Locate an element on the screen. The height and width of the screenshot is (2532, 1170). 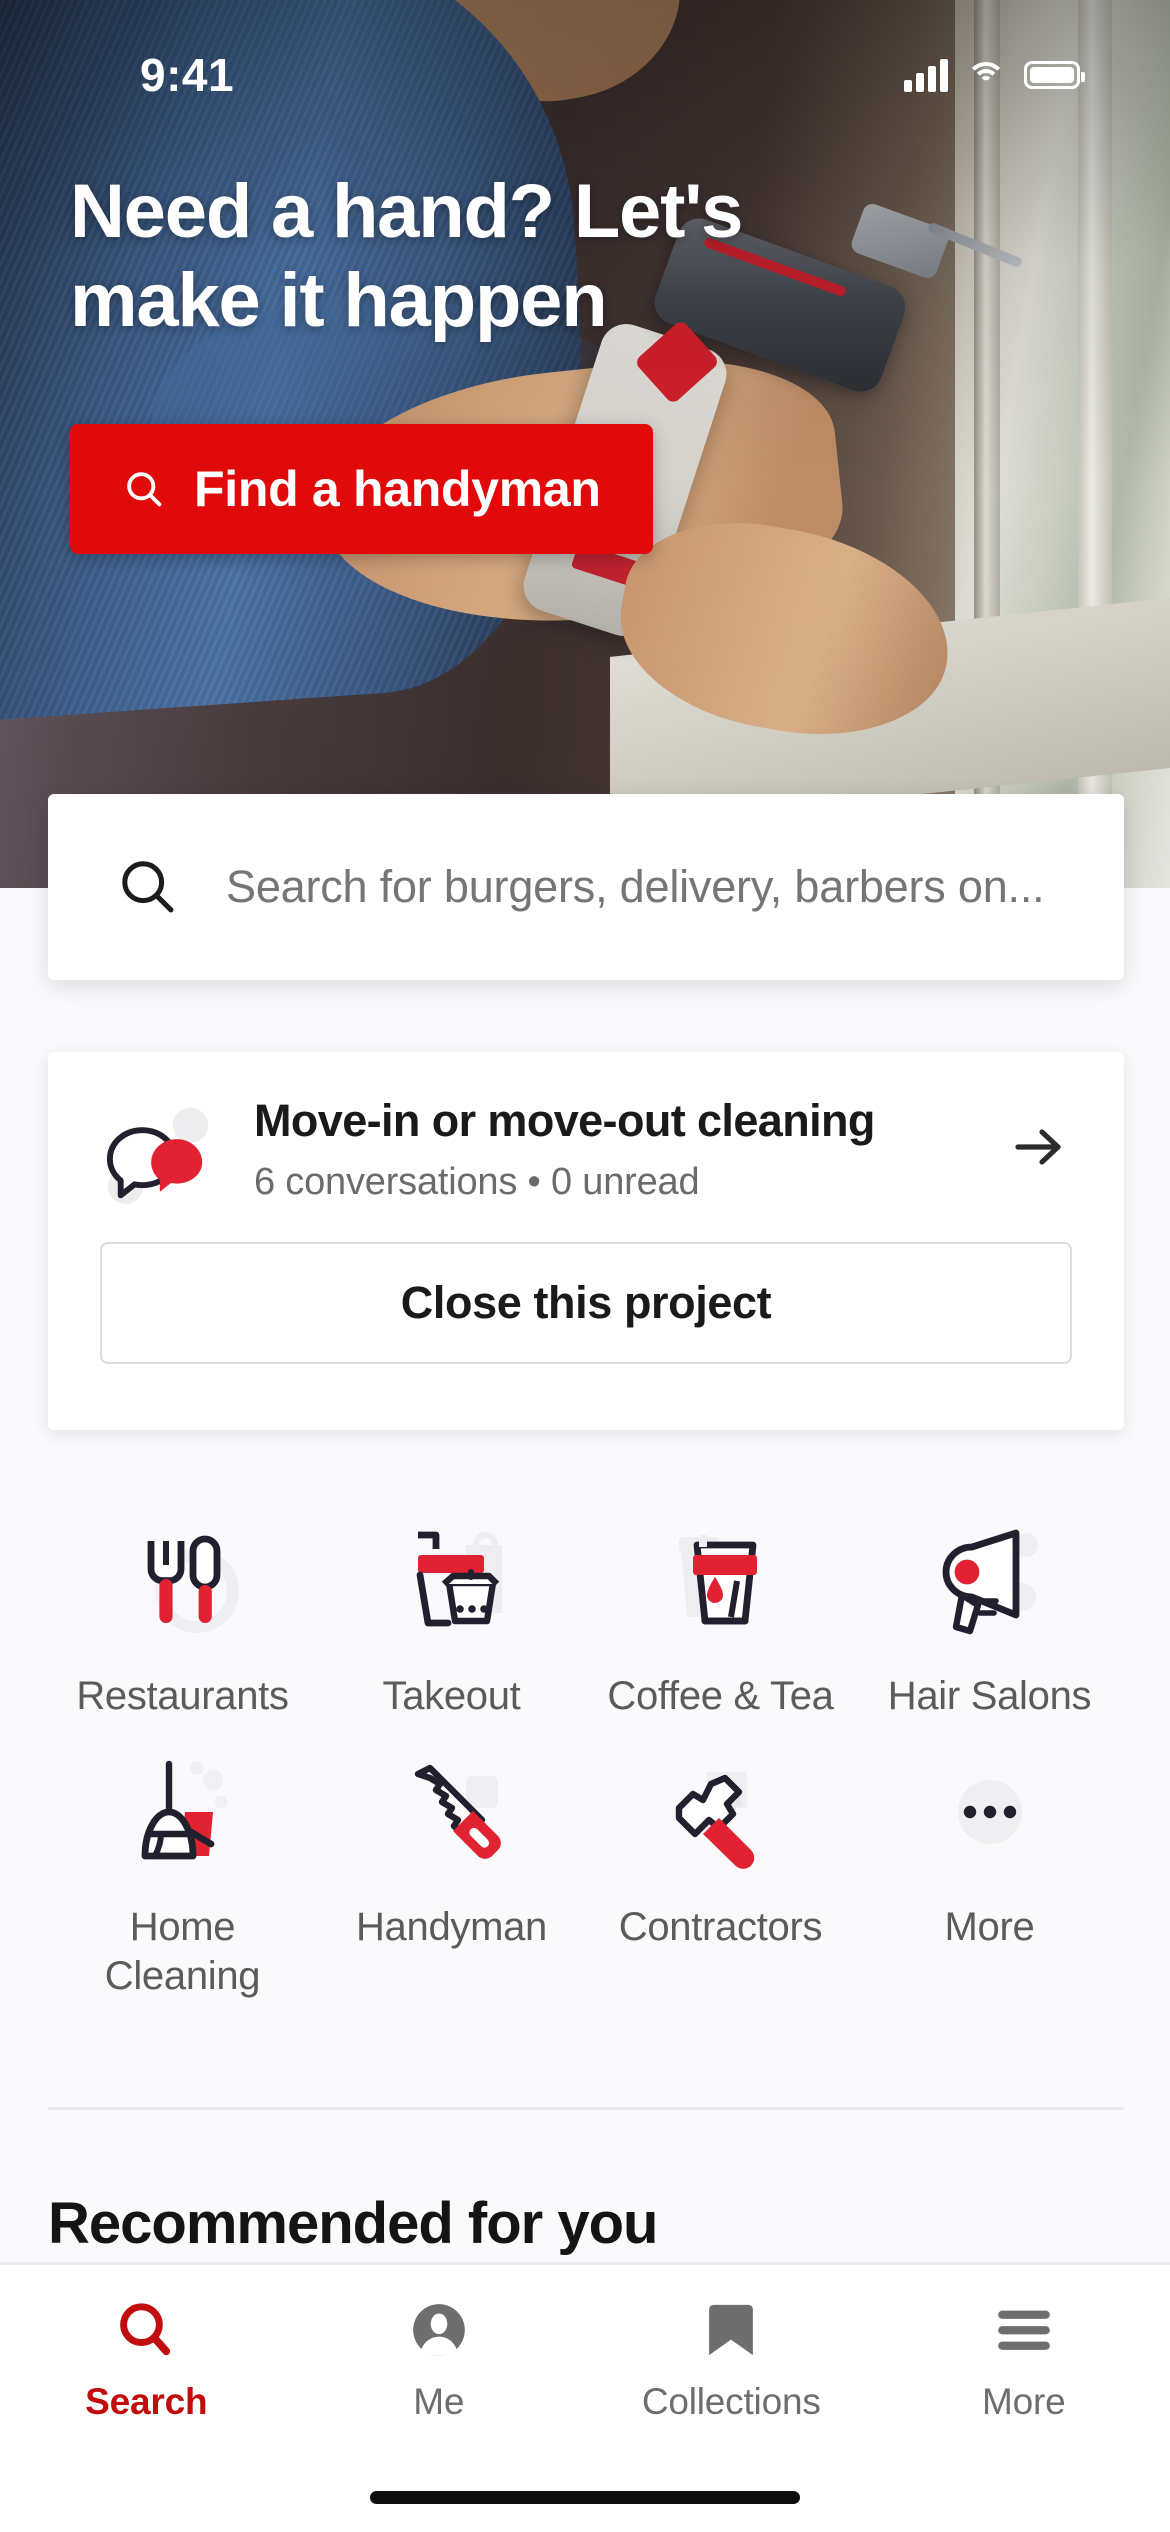
tab-label: Search is located at coordinates (146, 2401).